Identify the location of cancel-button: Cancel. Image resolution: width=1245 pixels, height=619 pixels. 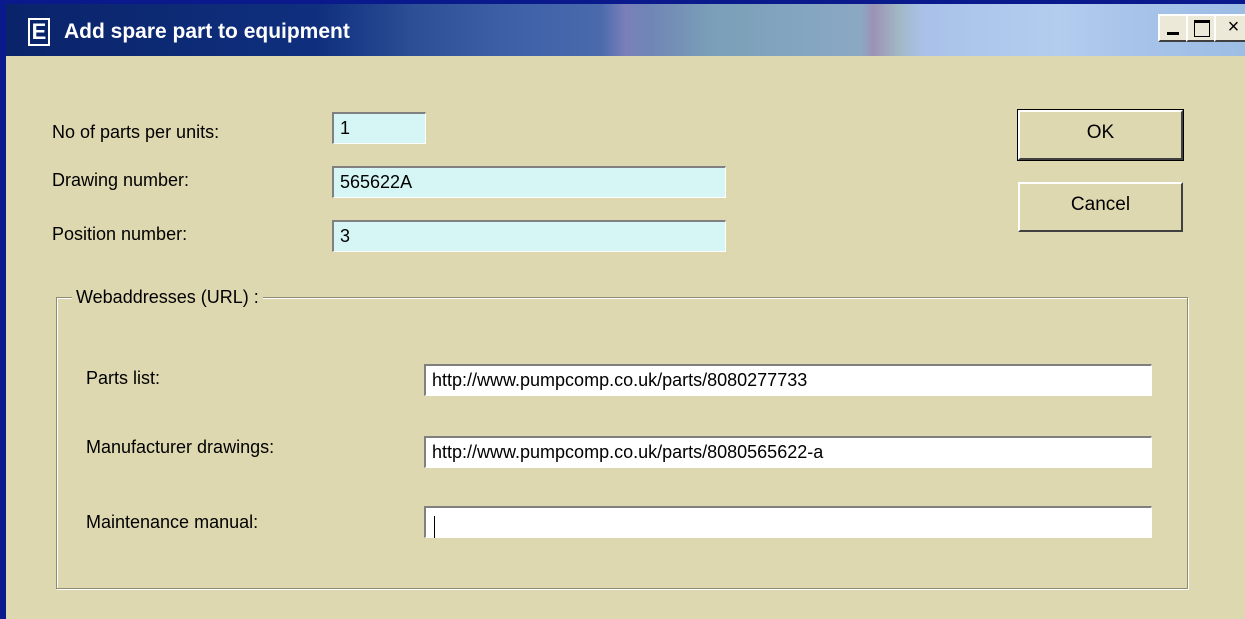
(1100, 207).